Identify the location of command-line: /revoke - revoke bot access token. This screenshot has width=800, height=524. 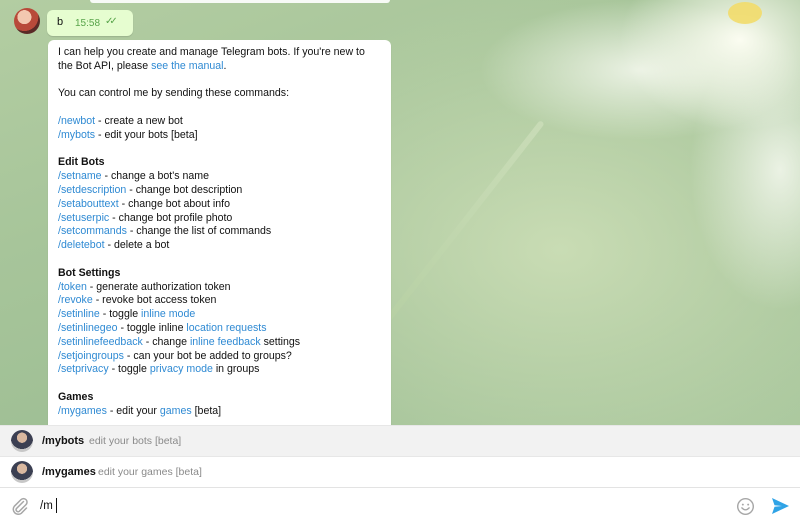
(219, 301).